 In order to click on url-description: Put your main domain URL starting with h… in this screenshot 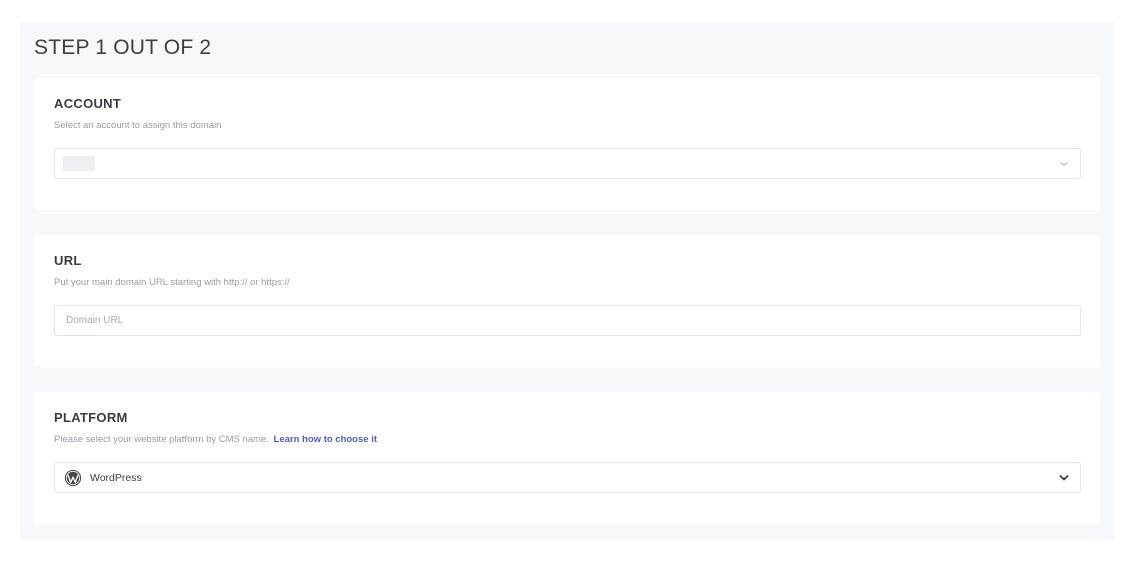, I will do `click(172, 282)`.